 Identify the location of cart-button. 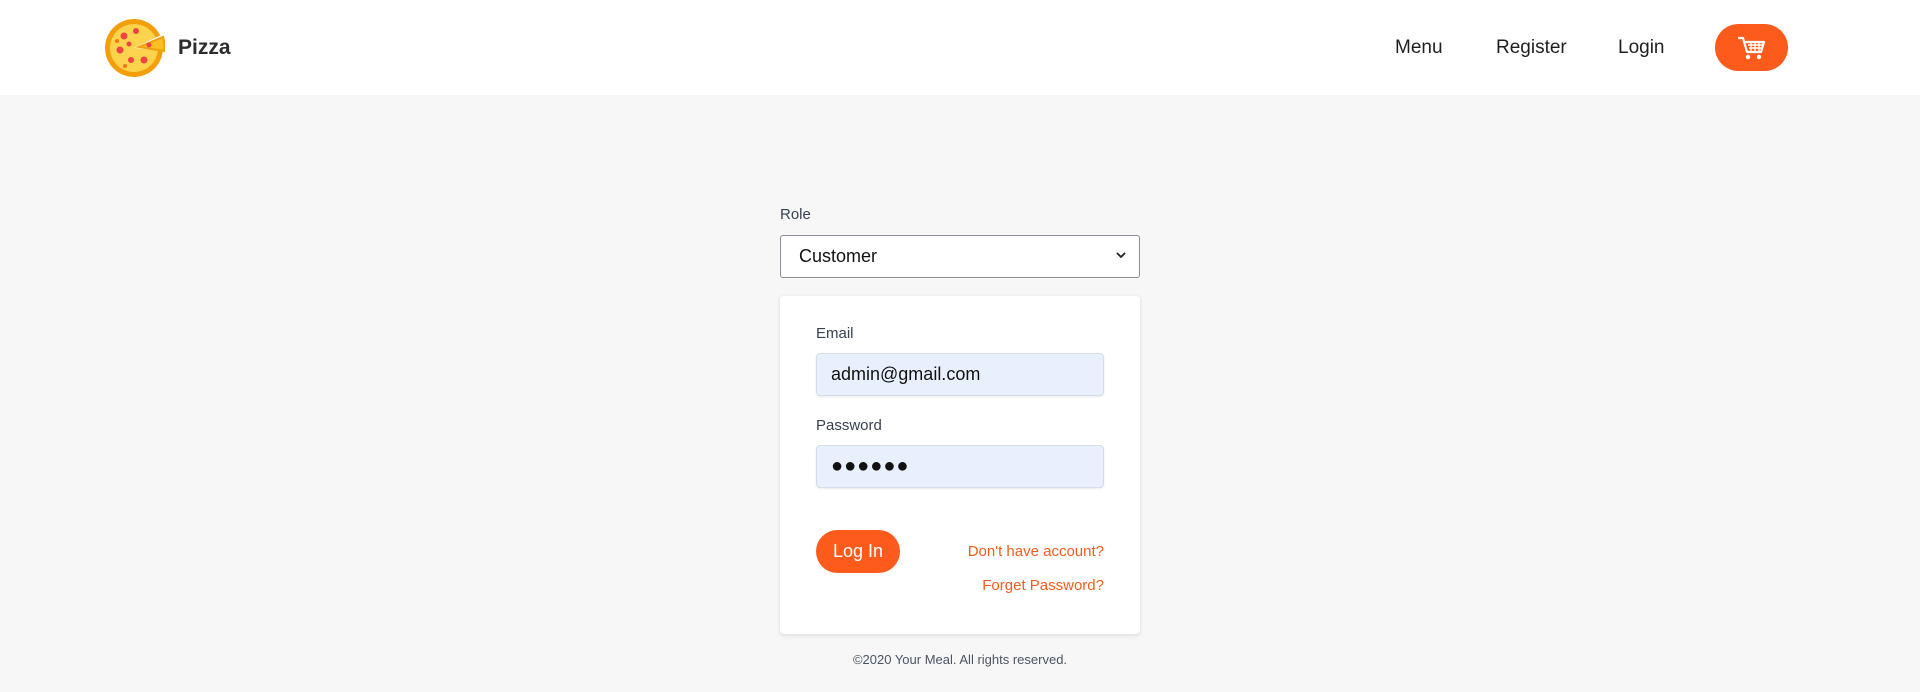
(1751, 47).